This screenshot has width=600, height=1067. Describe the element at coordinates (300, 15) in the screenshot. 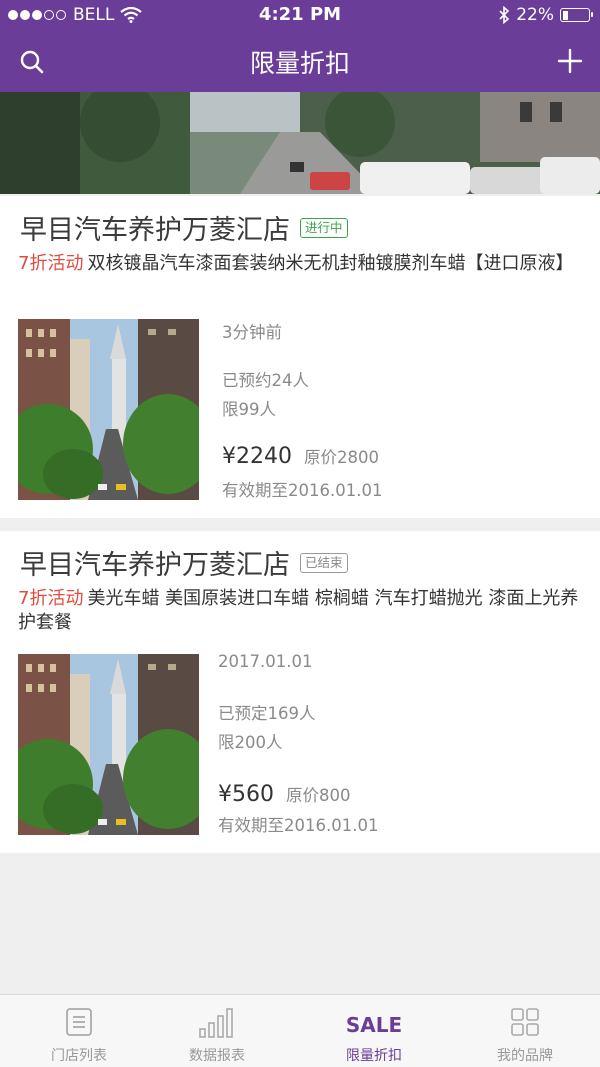

I see `status-bar: BELL 4:21 PM 22%` at that location.